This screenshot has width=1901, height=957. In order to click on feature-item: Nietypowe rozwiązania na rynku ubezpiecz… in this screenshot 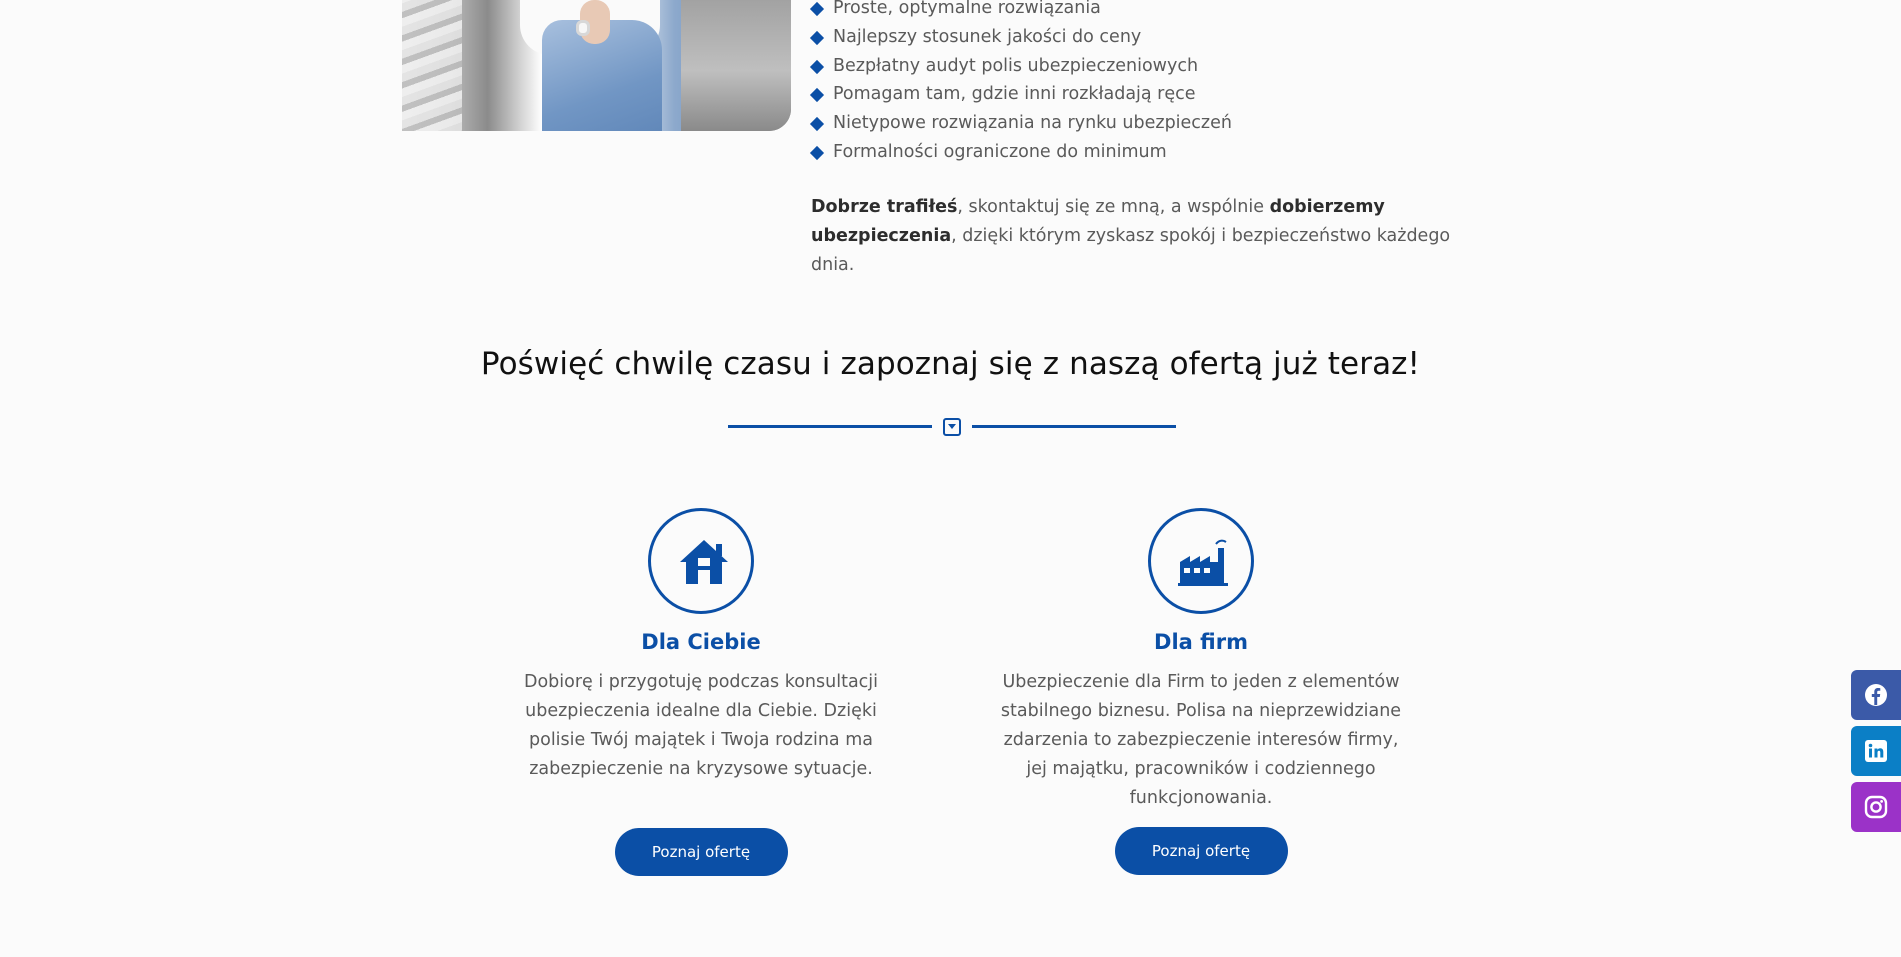, I will do `click(1020, 123)`.